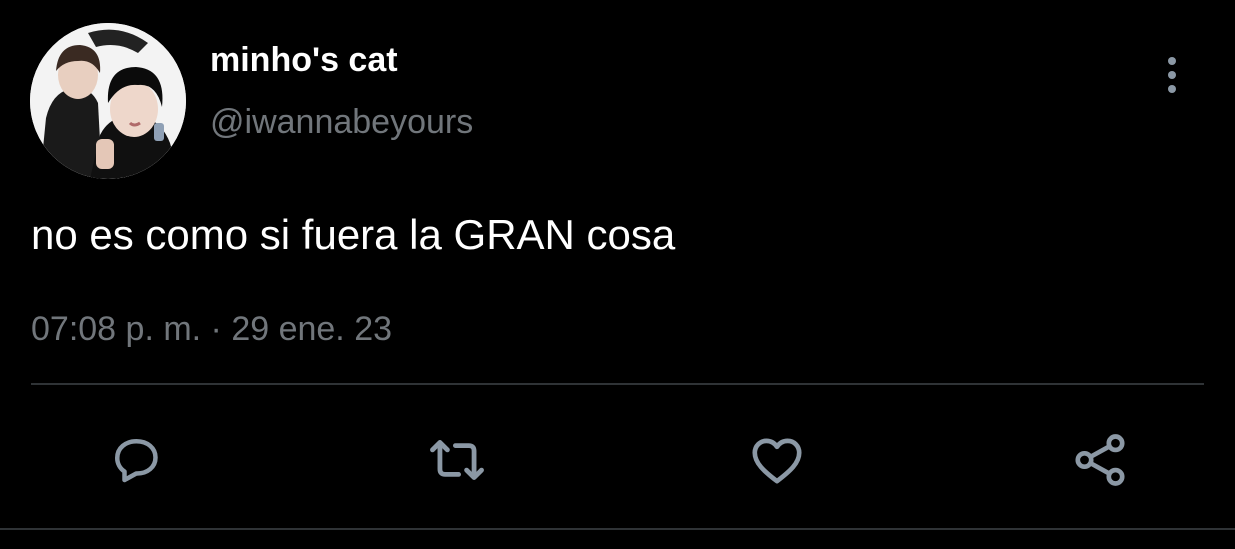  What do you see at coordinates (341, 122) in the screenshot?
I see `user-handle: @iwannabeyours` at bounding box center [341, 122].